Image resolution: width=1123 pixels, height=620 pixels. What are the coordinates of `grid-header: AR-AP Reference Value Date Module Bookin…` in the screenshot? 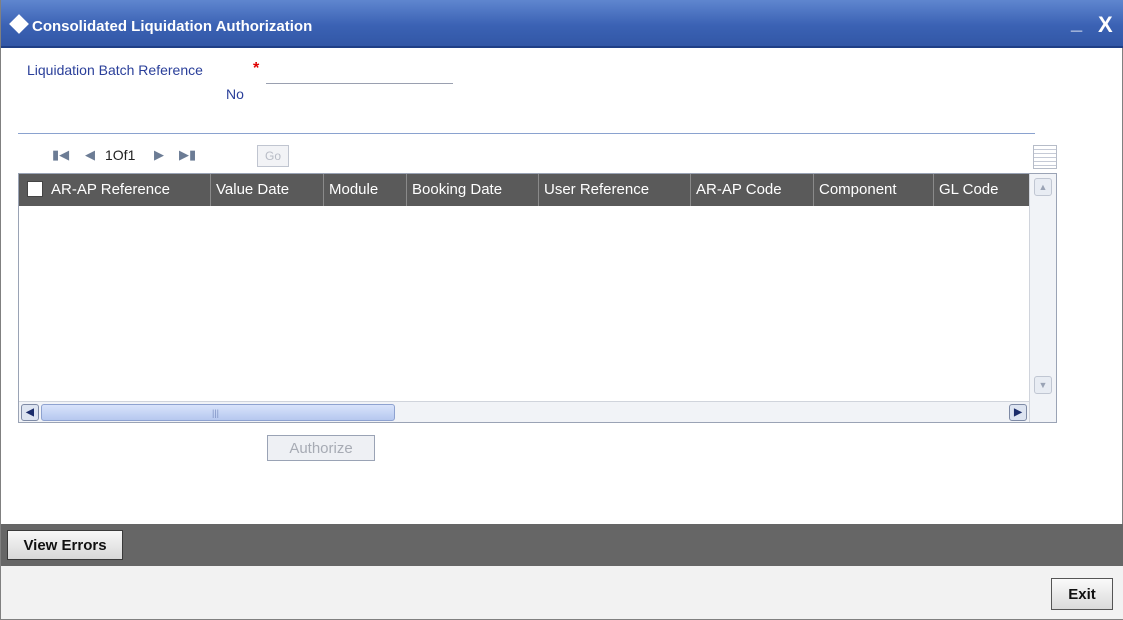 It's located at (524, 190).